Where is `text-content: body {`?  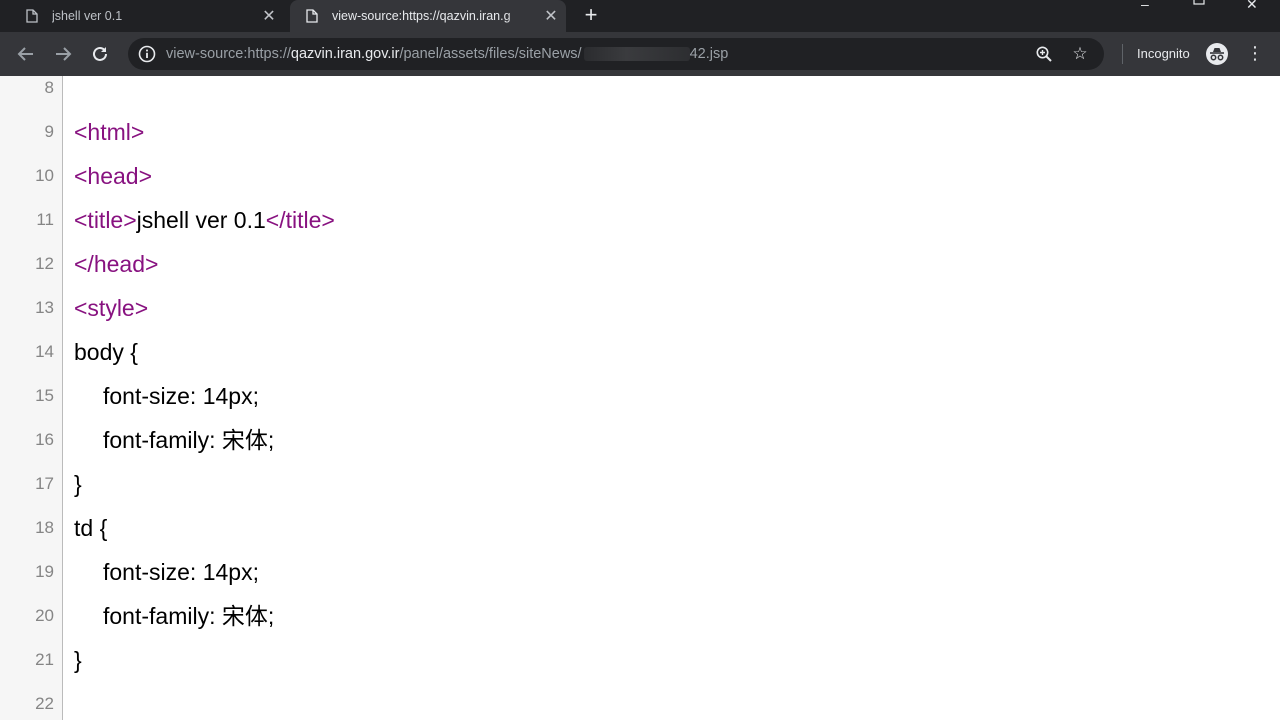 text-content: body { is located at coordinates (106, 352).